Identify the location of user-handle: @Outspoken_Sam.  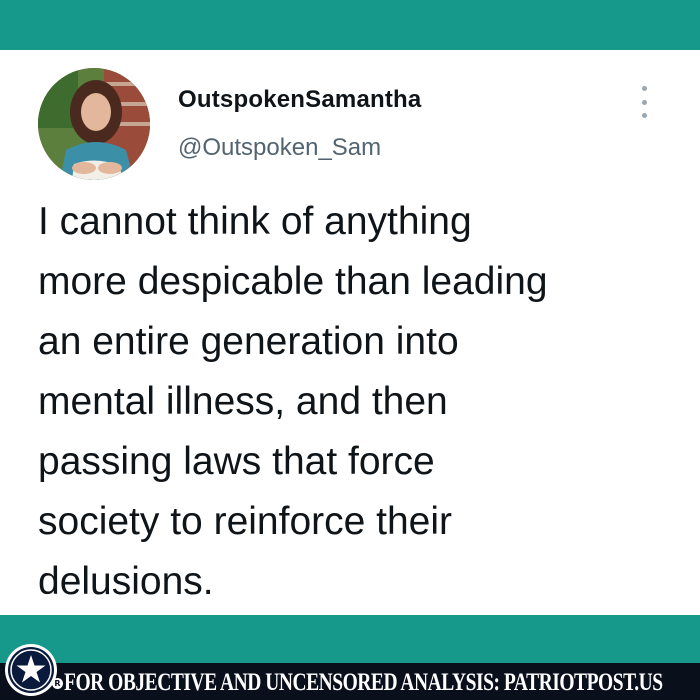
(279, 148).